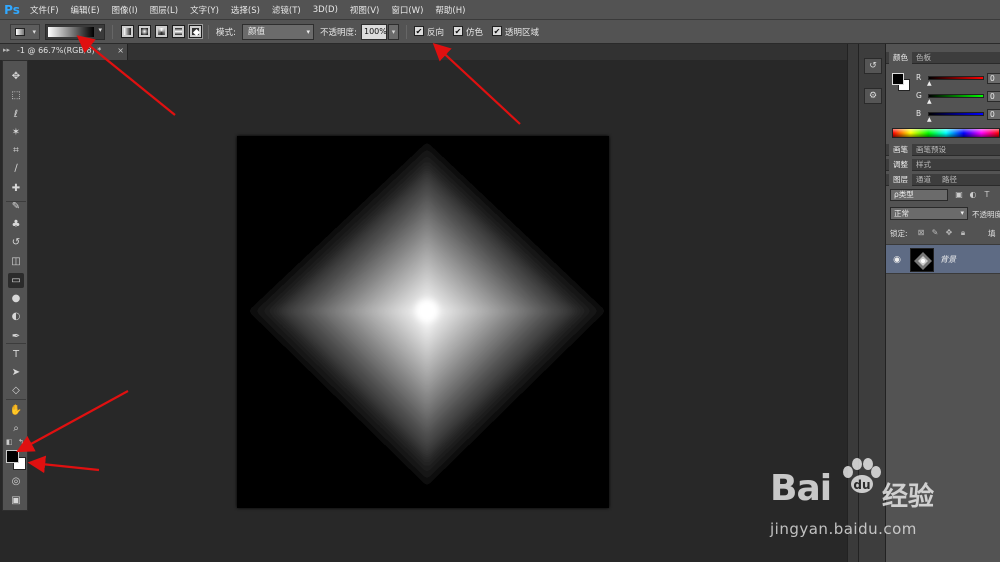 Image resolution: width=1000 pixels, height=562 pixels. What do you see at coordinates (898, 79) in the screenshot?
I see `panel-foreground-swatch` at bounding box center [898, 79].